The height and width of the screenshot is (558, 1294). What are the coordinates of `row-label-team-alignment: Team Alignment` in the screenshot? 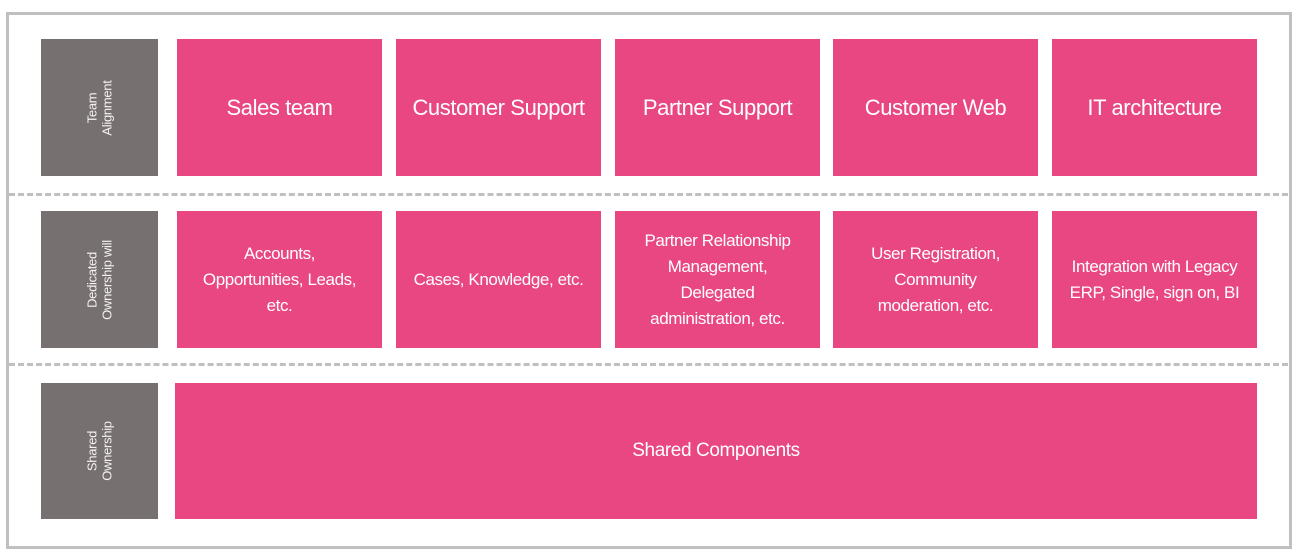 It's located at (99, 107).